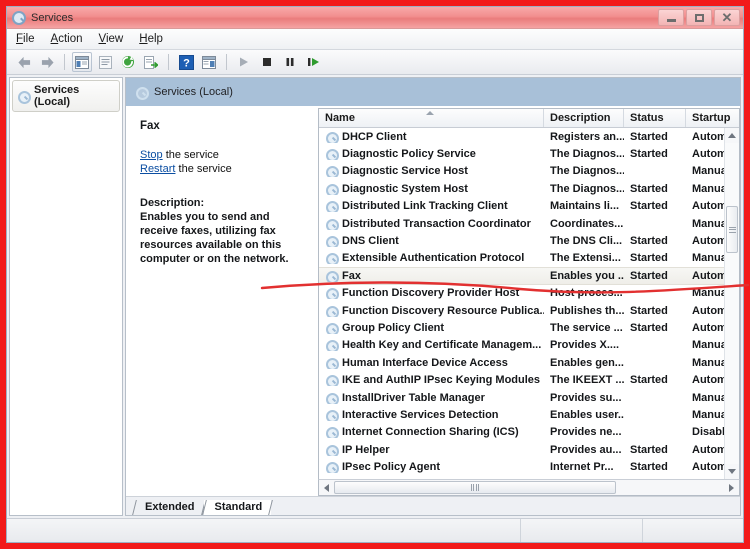 The width and height of the screenshot is (750, 549). What do you see at coordinates (433, 505) in the screenshot?
I see `view-tabs: Extended Standard` at bounding box center [433, 505].